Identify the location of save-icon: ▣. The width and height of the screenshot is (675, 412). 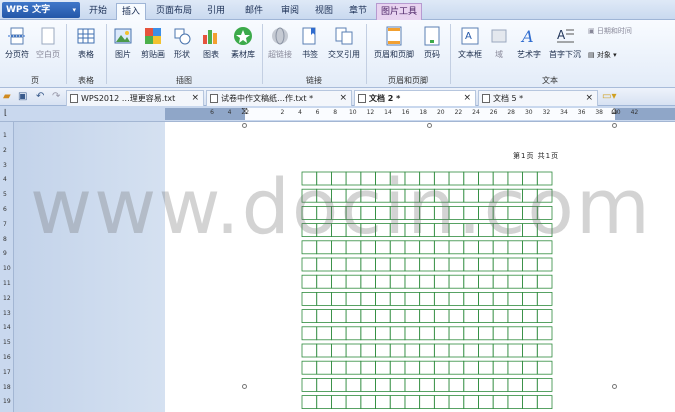
(22, 96).